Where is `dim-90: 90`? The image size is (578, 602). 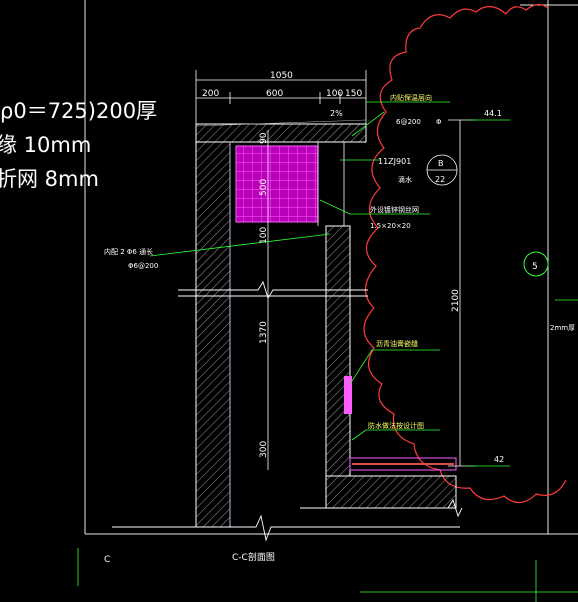 dim-90: 90 is located at coordinates (264, 138).